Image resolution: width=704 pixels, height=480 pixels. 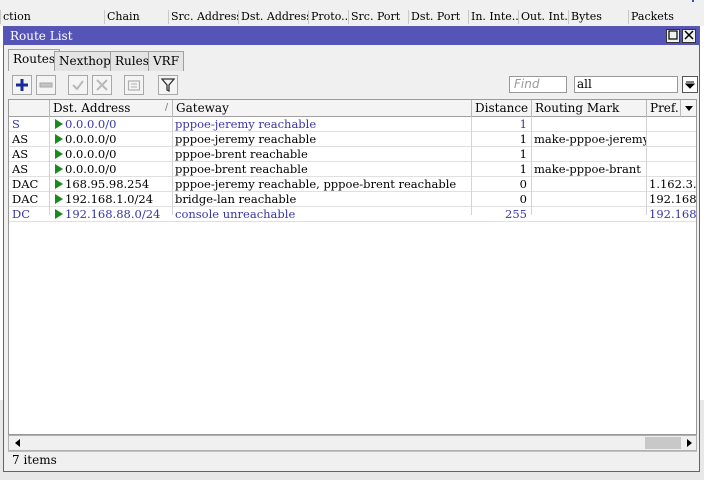 I want to click on route-pref-source: 192.168.1, so click(x=673, y=199).